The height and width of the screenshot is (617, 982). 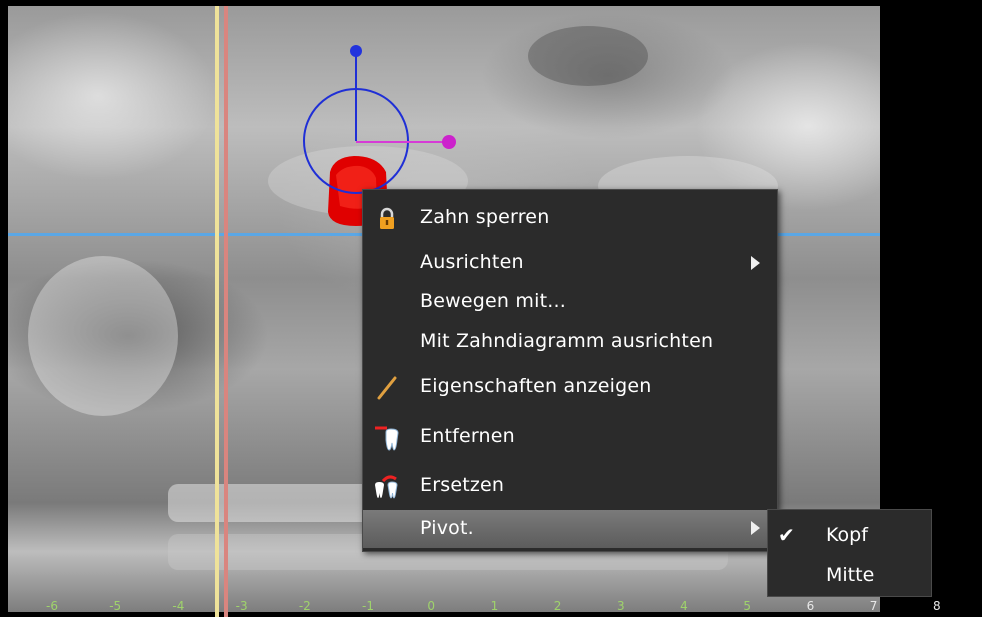 I want to click on menu-item-mit-zahndiagramm-ausrichten: Mit Zahndiagramm ausrichten, so click(x=570, y=343).